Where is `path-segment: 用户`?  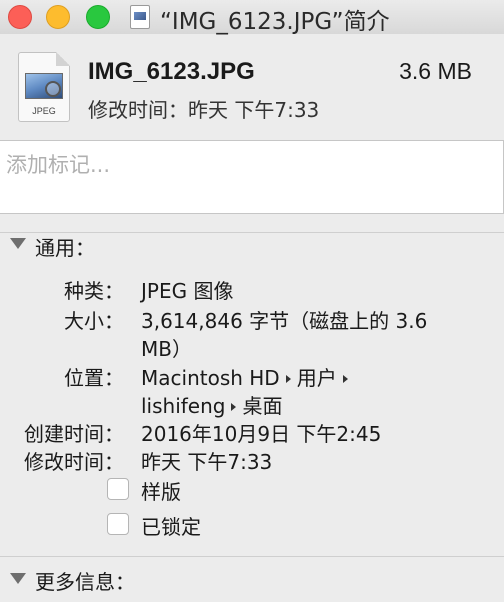
path-segment: 用户 is located at coordinates (317, 378).